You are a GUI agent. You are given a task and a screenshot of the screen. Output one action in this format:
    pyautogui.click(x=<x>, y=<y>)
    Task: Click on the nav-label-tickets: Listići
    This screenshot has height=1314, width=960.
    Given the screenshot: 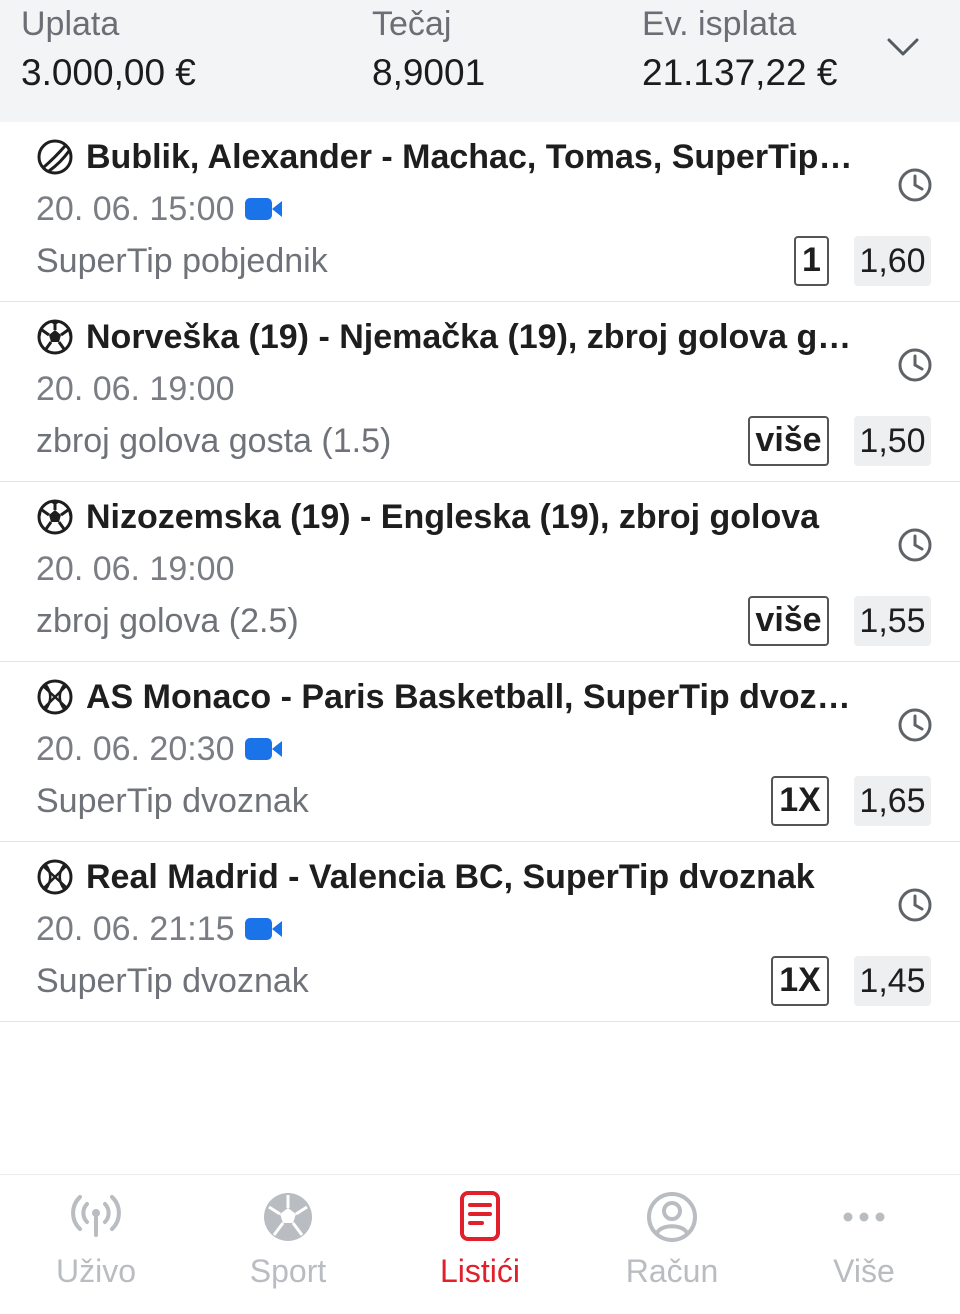 What is the action you would take?
    pyautogui.click(x=479, y=1271)
    